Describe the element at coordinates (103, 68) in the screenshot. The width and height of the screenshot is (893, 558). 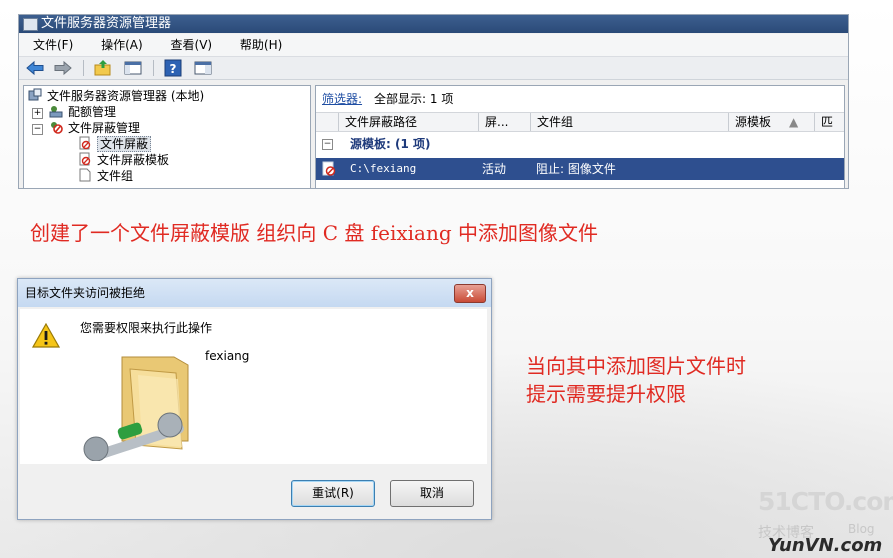
I see `up-folder-icon` at that location.